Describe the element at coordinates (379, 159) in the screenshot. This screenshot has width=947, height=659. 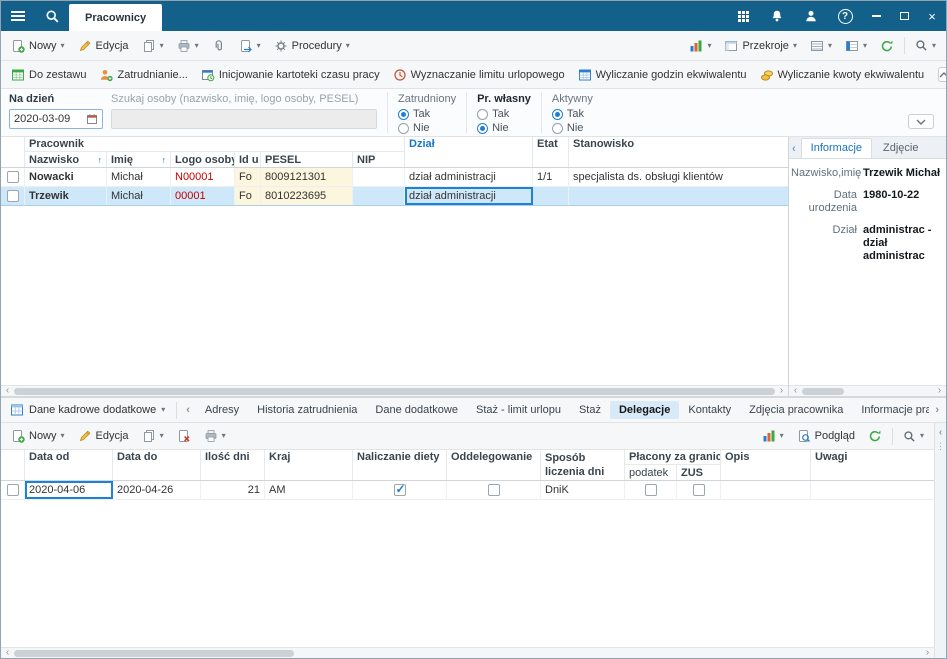
I see `column-header-nip: NIP` at that location.